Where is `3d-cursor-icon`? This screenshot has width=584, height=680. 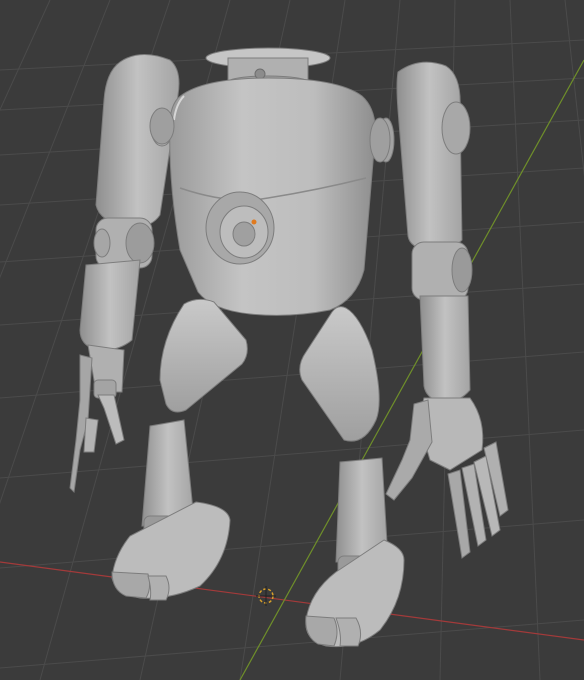
3d-cursor-icon is located at coordinates (266, 596).